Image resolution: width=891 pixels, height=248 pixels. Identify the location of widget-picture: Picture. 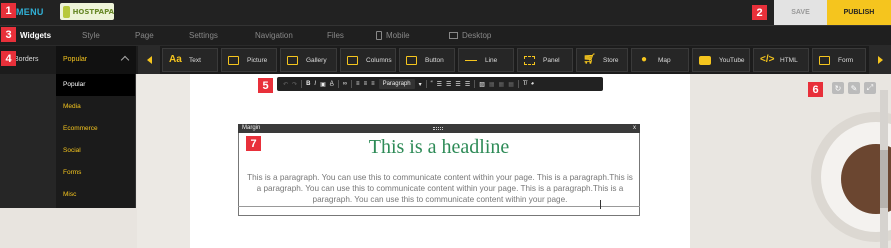
(249, 60).